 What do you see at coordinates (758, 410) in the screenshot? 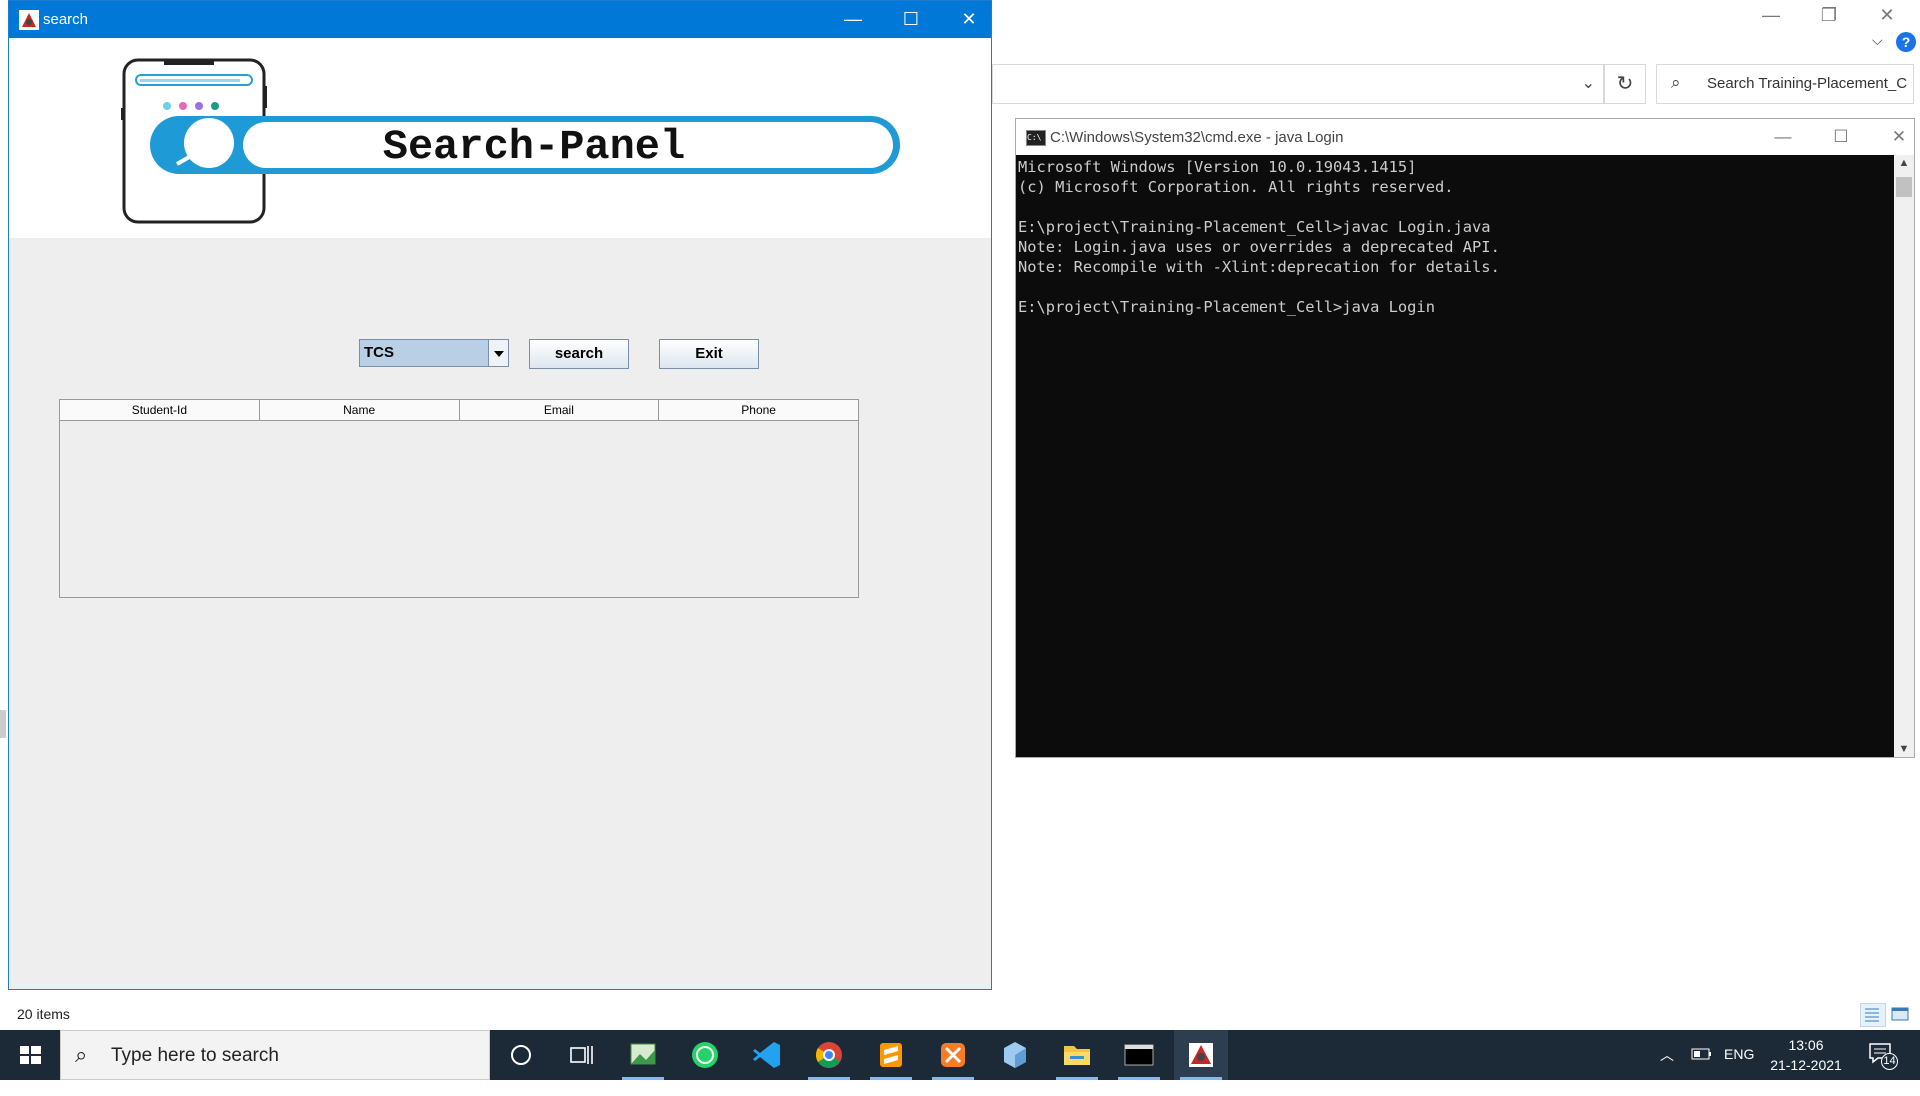
I see `column-header-phone: Phone` at bounding box center [758, 410].